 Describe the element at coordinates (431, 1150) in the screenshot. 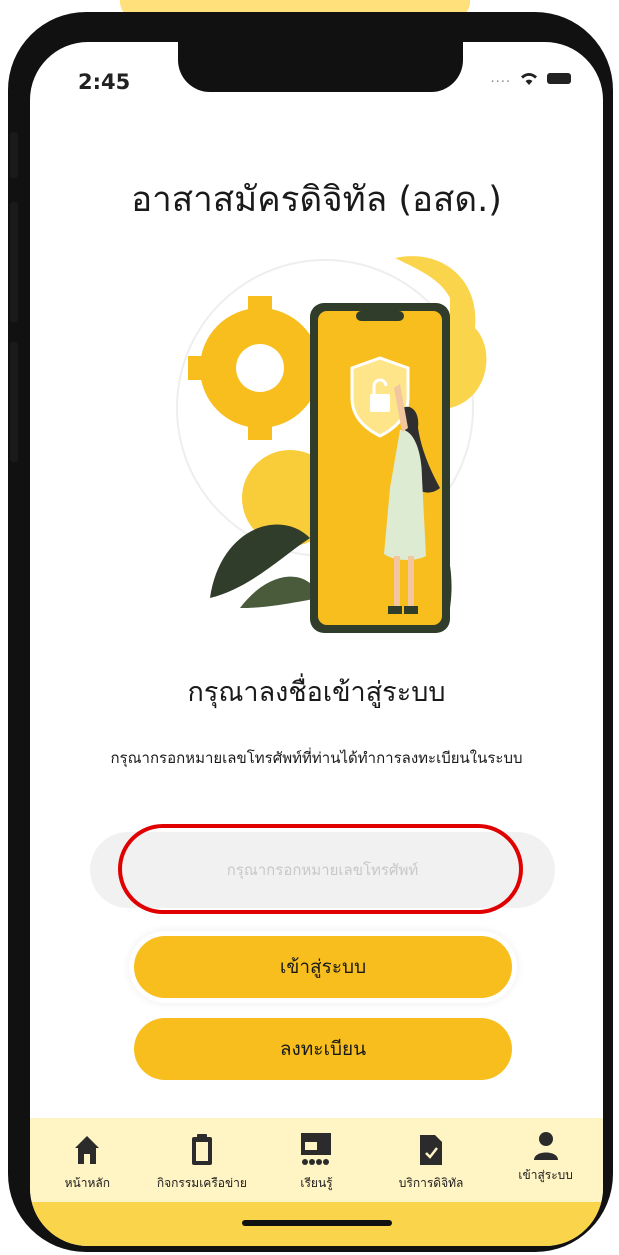

I see `document-check-icon` at that location.